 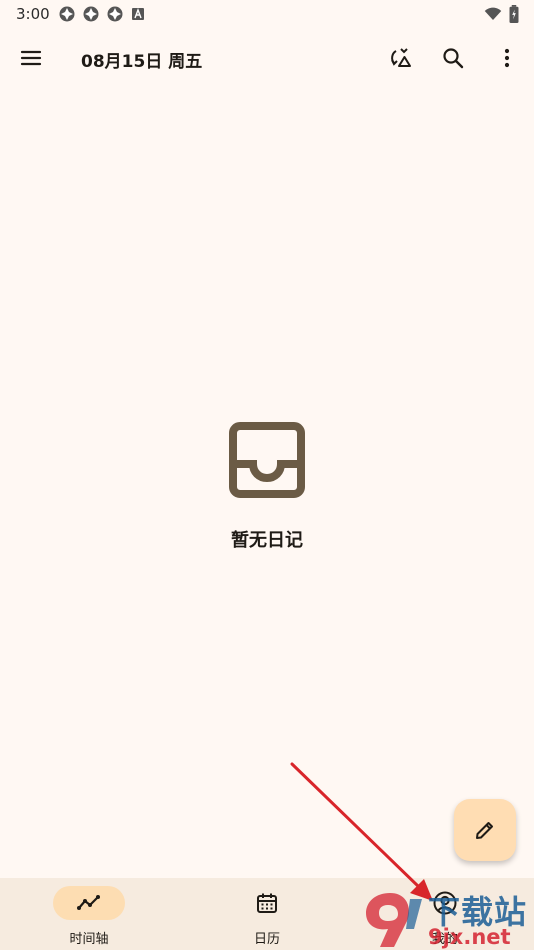 I want to click on page-title: 08月15日 周五, so click(x=142, y=62).